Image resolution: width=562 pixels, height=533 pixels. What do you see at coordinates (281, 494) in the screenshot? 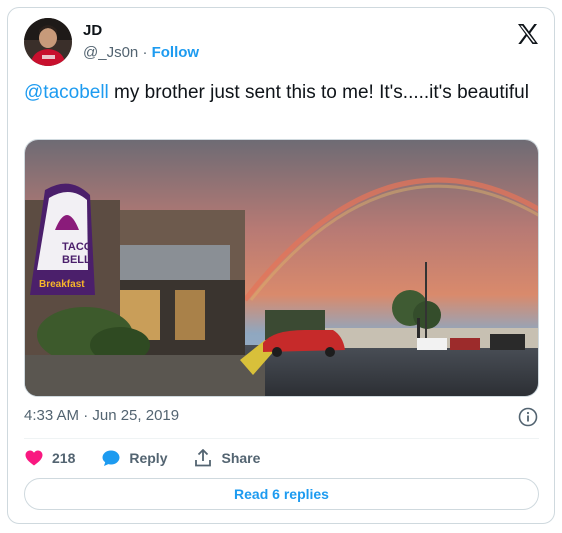
I see `read-replies-button: Read 6 replies` at bounding box center [281, 494].